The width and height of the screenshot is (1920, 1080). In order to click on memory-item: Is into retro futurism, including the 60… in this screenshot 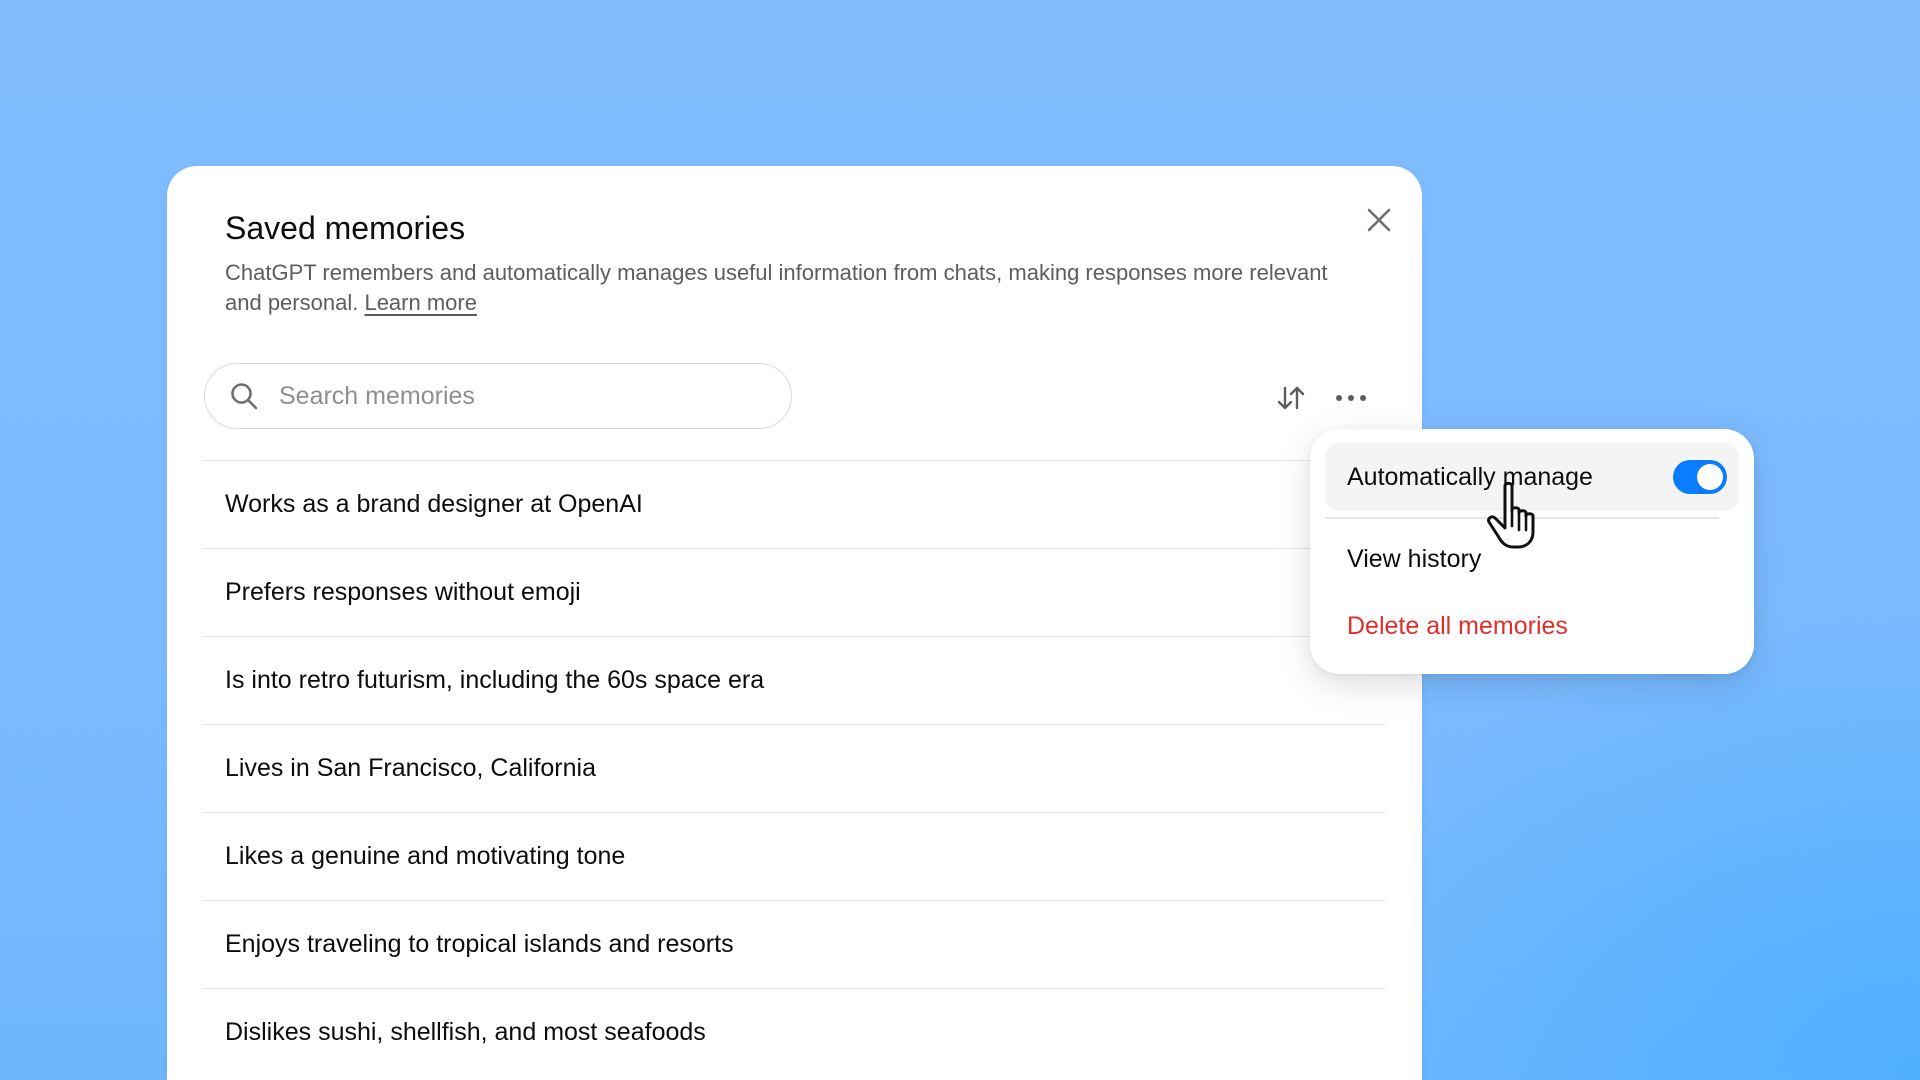, I will do `click(794, 680)`.